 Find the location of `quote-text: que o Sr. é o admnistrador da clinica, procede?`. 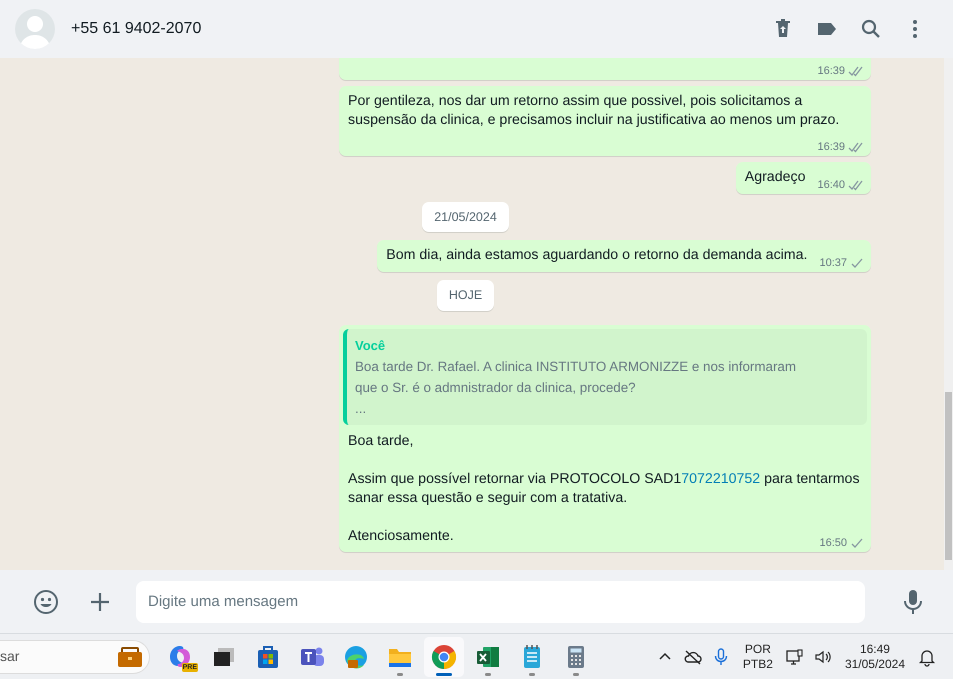

quote-text: que o Sr. é o admnistrador da clinica, procede? is located at coordinates (496, 388).